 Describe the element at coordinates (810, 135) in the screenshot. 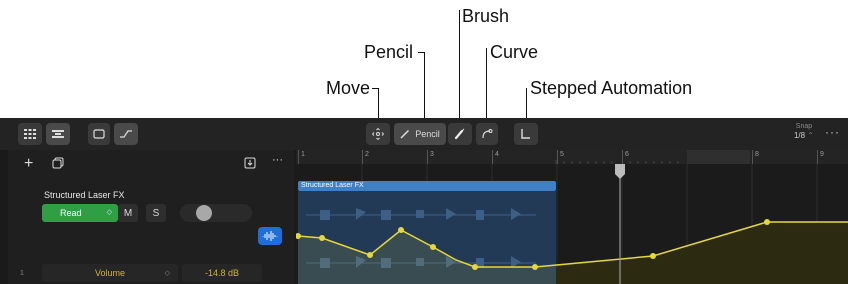

I see `snap-chevron-icon: ⌃` at that location.